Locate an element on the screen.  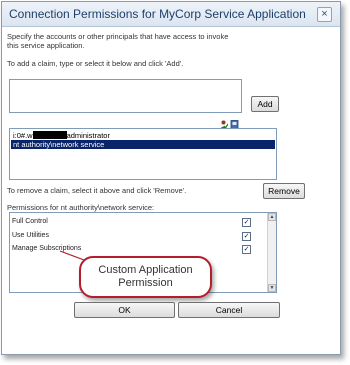
custom-permission-callout: Custom Application Permission is located at coordinates (145, 277).